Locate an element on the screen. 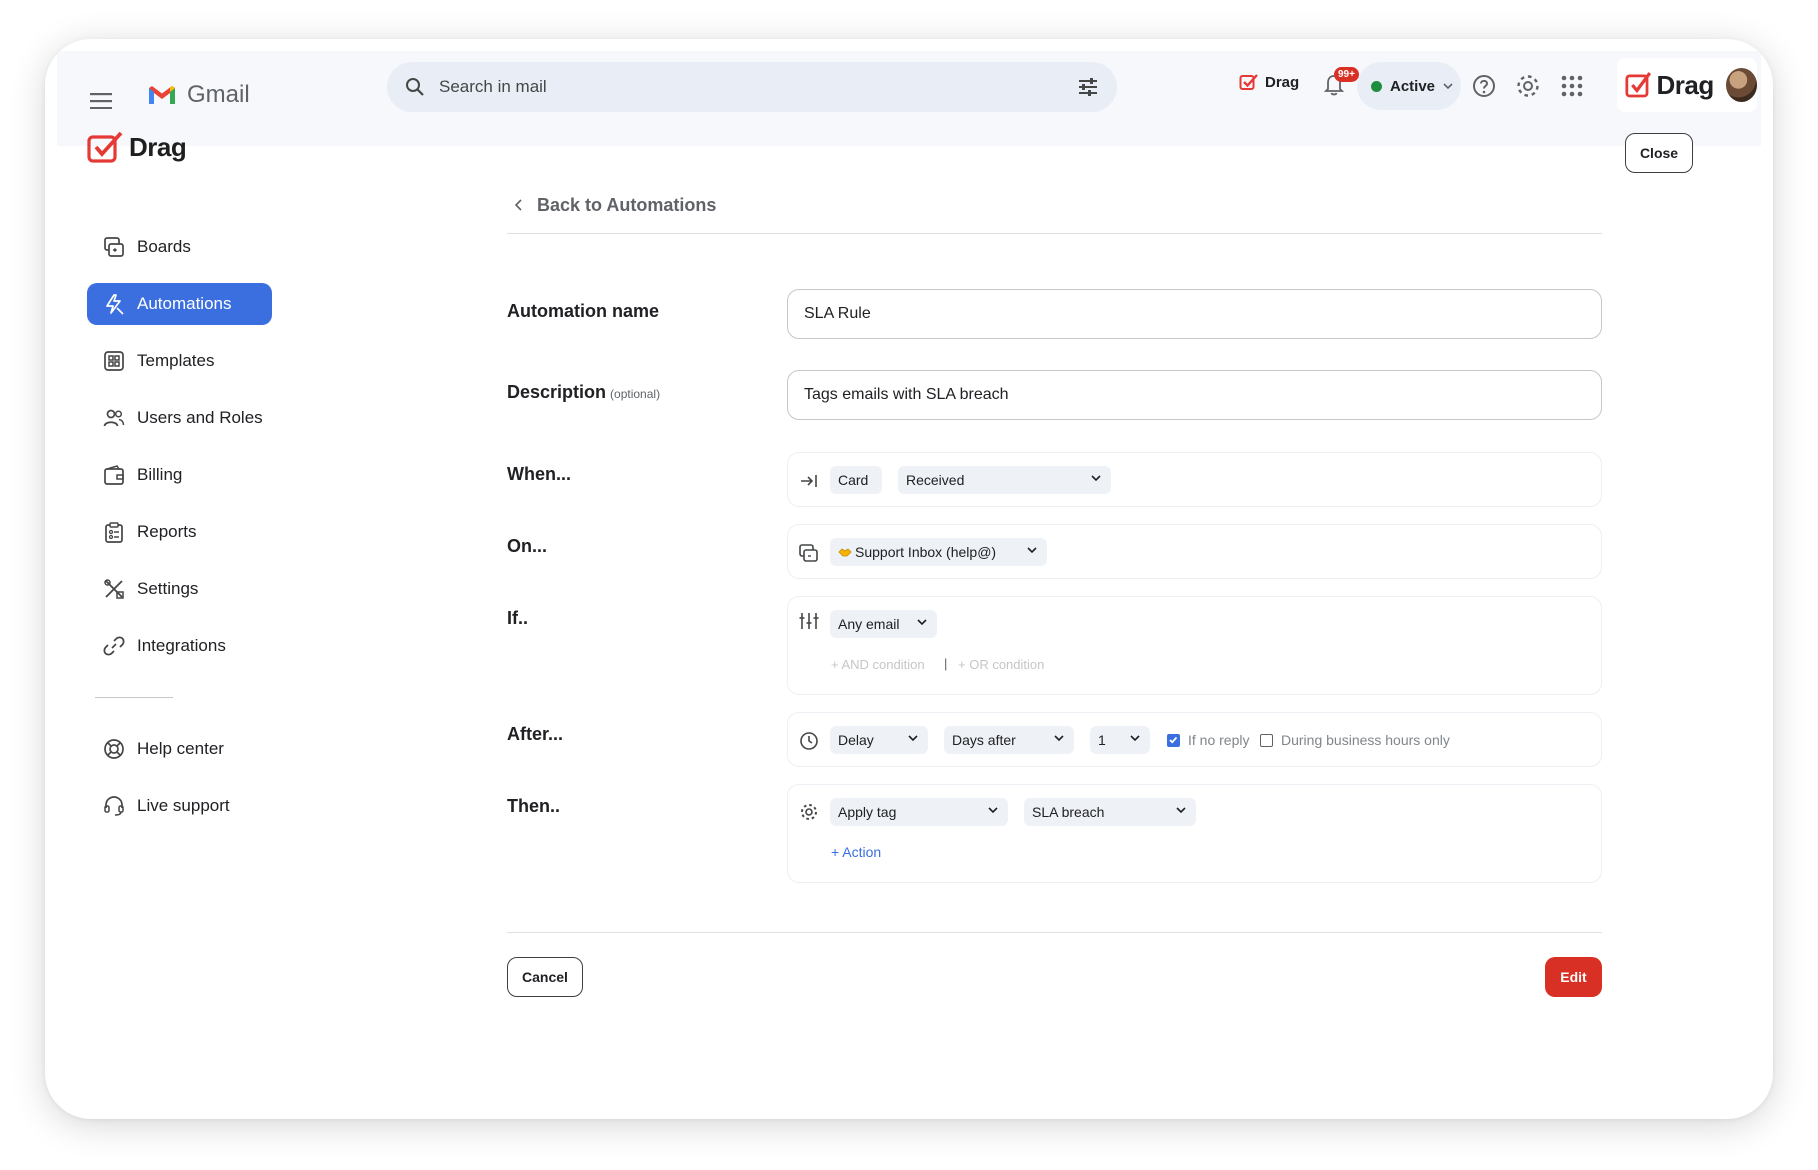 This screenshot has height=1170, width=1818. link-icon is located at coordinates (114, 646).